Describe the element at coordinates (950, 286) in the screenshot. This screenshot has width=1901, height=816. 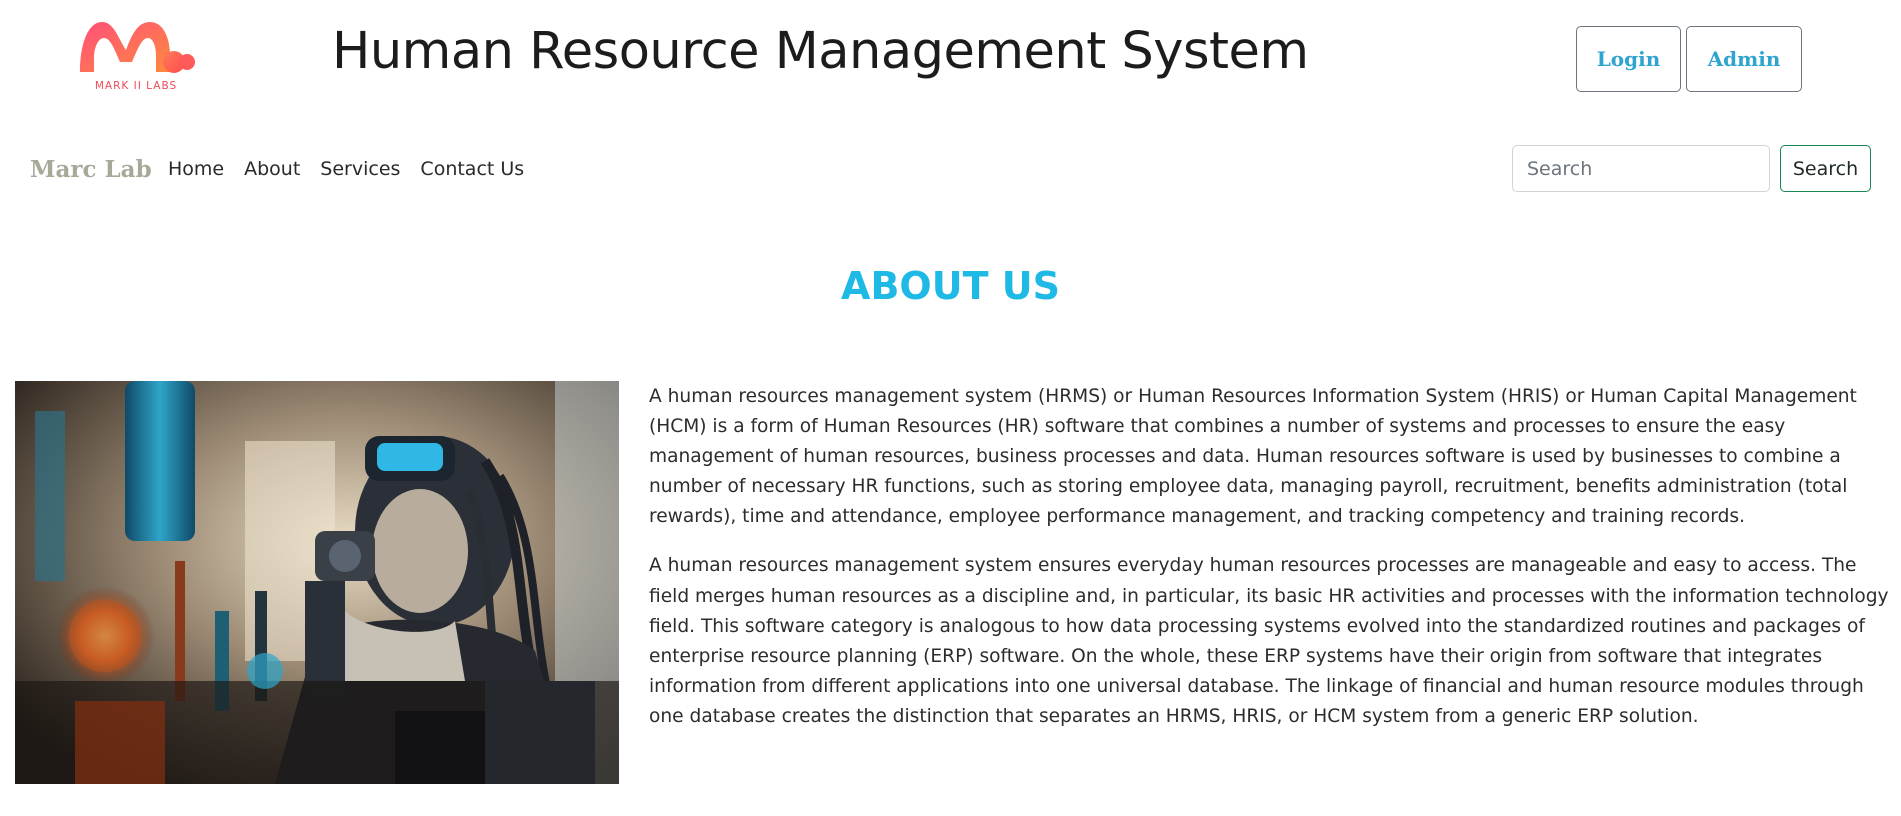
I see `about-us-heading: ABOUT US` at that location.